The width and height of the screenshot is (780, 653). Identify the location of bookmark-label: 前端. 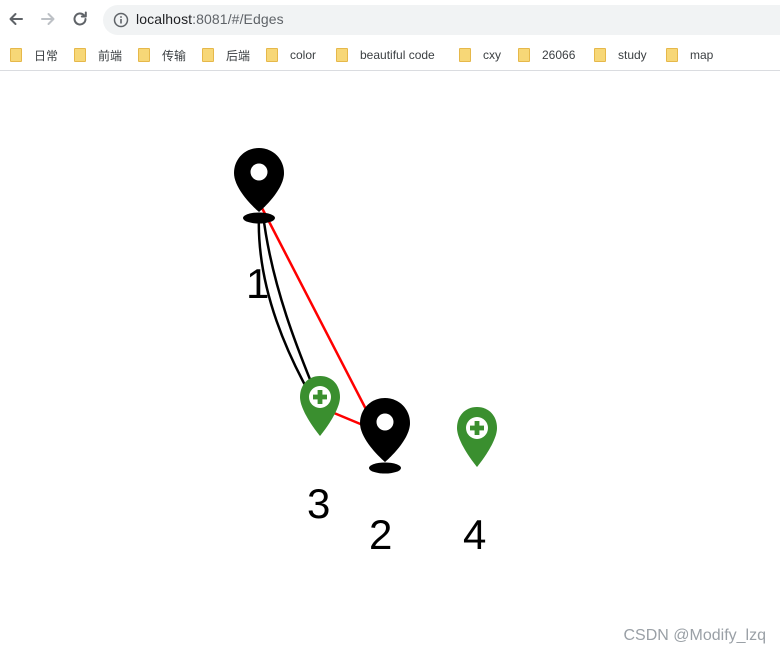
(110, 55).